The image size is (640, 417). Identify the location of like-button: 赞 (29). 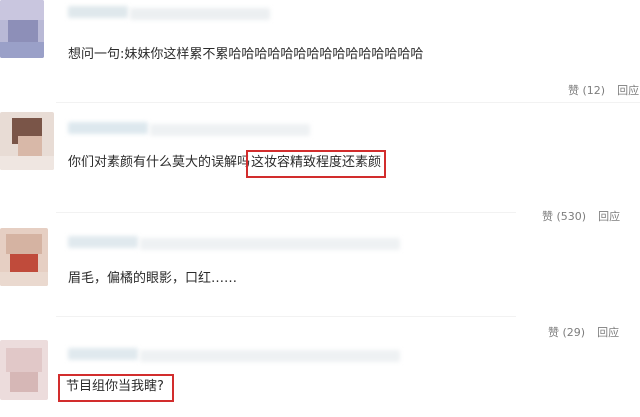
(566, 332).